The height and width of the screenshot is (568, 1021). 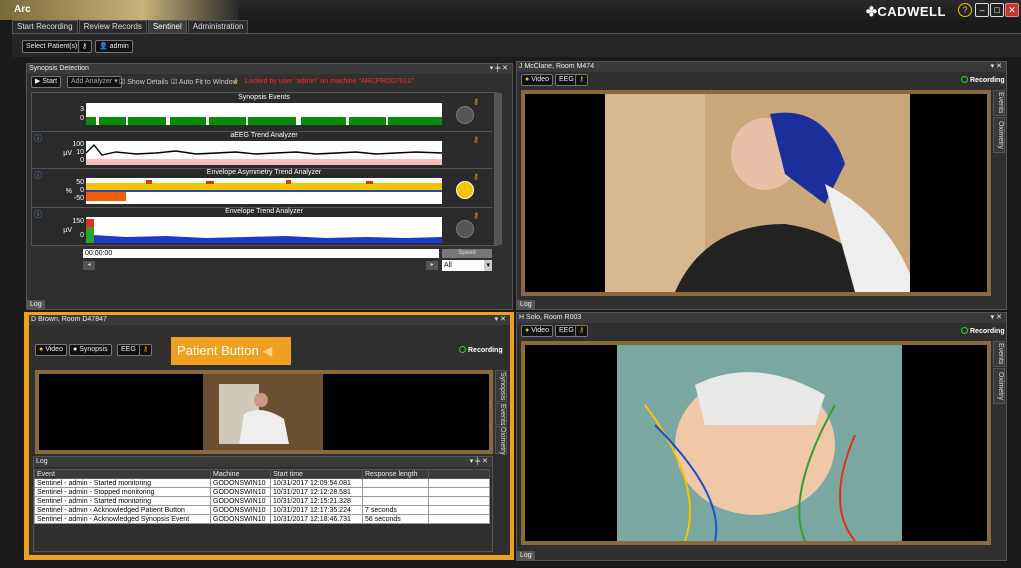 I want to click on select-patients-button: Select Patient(s), so click(x=52, y=46).